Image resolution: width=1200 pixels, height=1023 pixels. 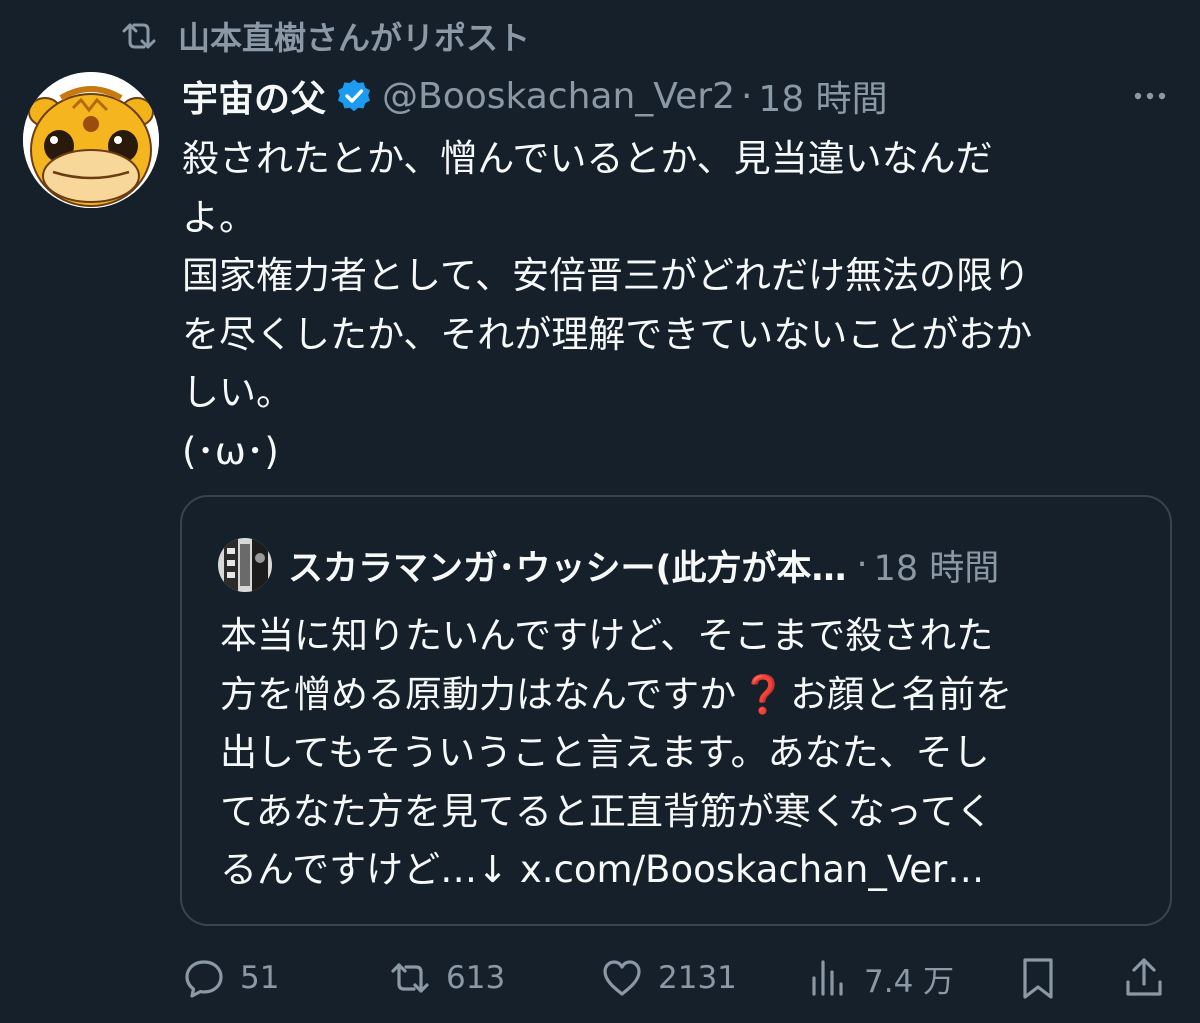 I want to click on share-icon, so click(x=1144, y=977).